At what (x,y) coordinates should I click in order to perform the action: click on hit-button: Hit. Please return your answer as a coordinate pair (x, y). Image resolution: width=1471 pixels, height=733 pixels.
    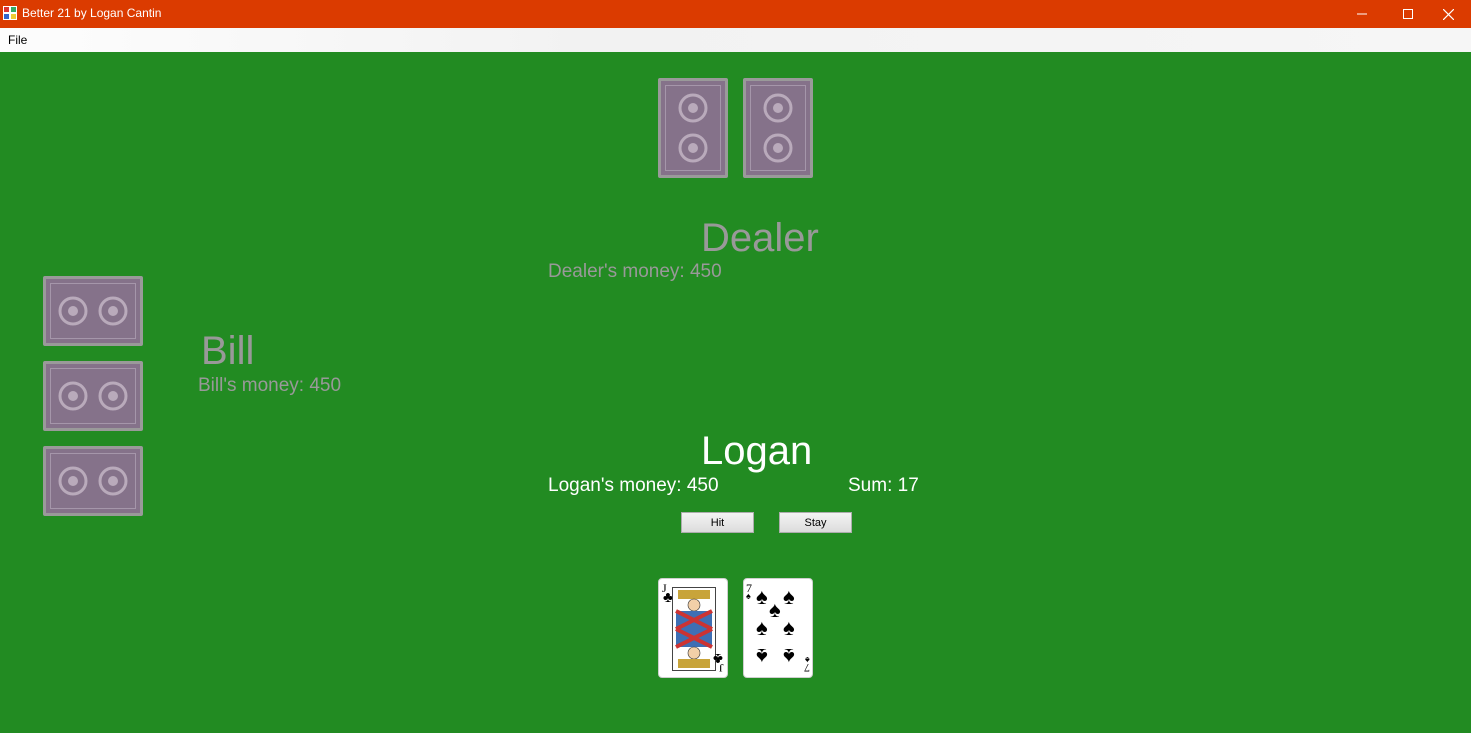
    Looking at the image, I should click on (717, 522).